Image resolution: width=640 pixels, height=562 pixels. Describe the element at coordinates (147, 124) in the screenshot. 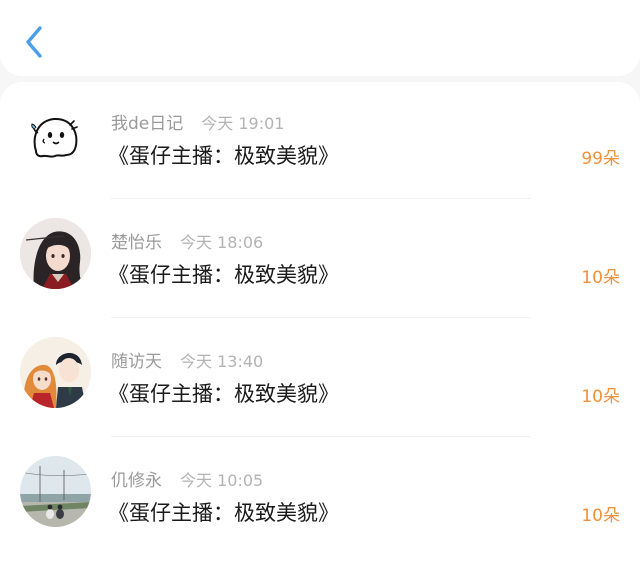

I see `sender-name: 我de日记` at that location.